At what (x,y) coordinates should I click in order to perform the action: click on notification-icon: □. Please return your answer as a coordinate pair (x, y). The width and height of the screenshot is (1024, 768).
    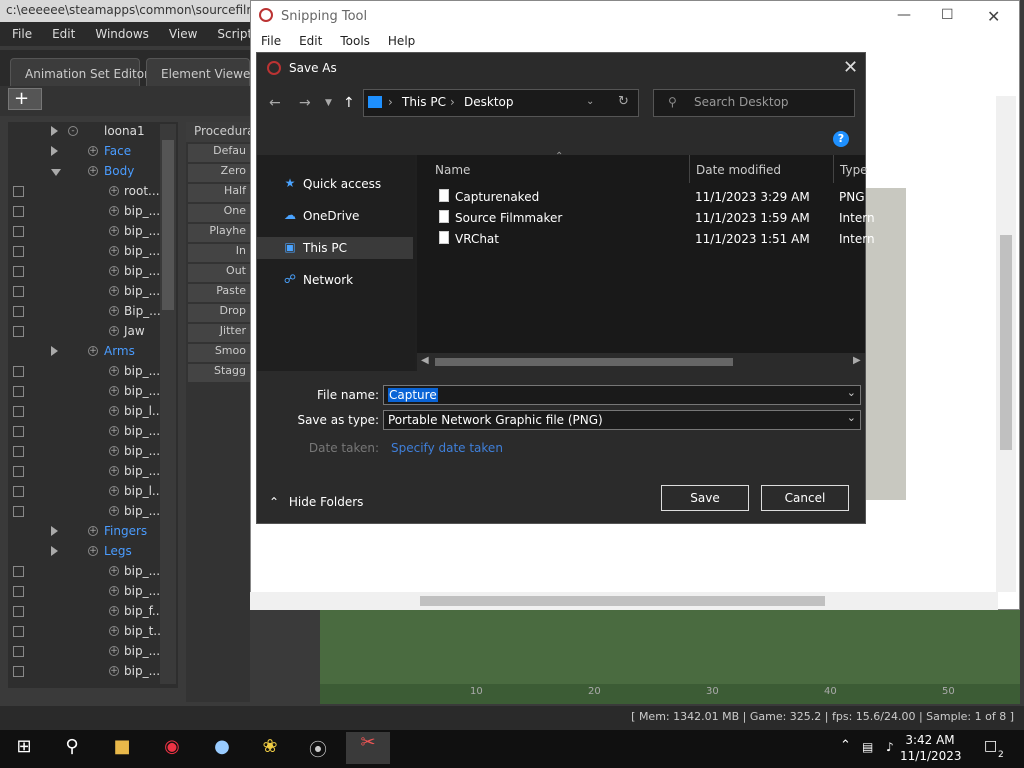
    Looking at the image, I should click on (990, 746).